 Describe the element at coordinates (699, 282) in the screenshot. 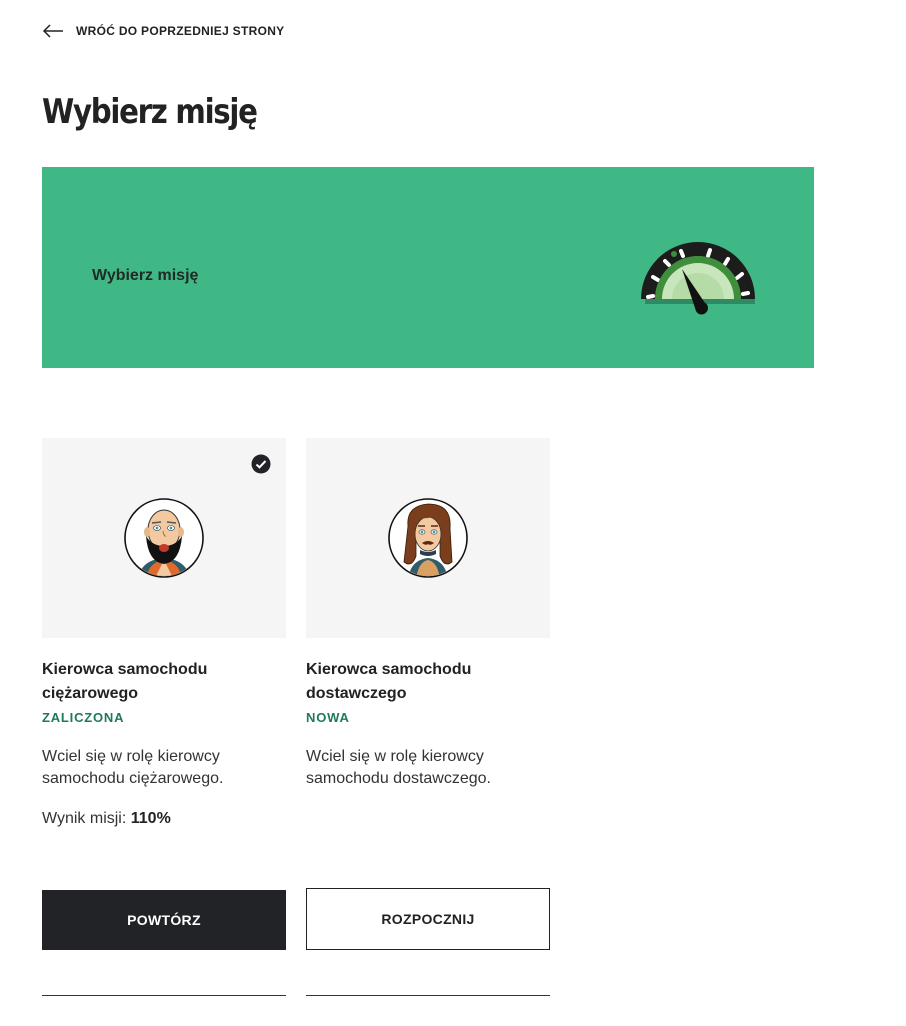

I see `speedometer-icon` at that location.